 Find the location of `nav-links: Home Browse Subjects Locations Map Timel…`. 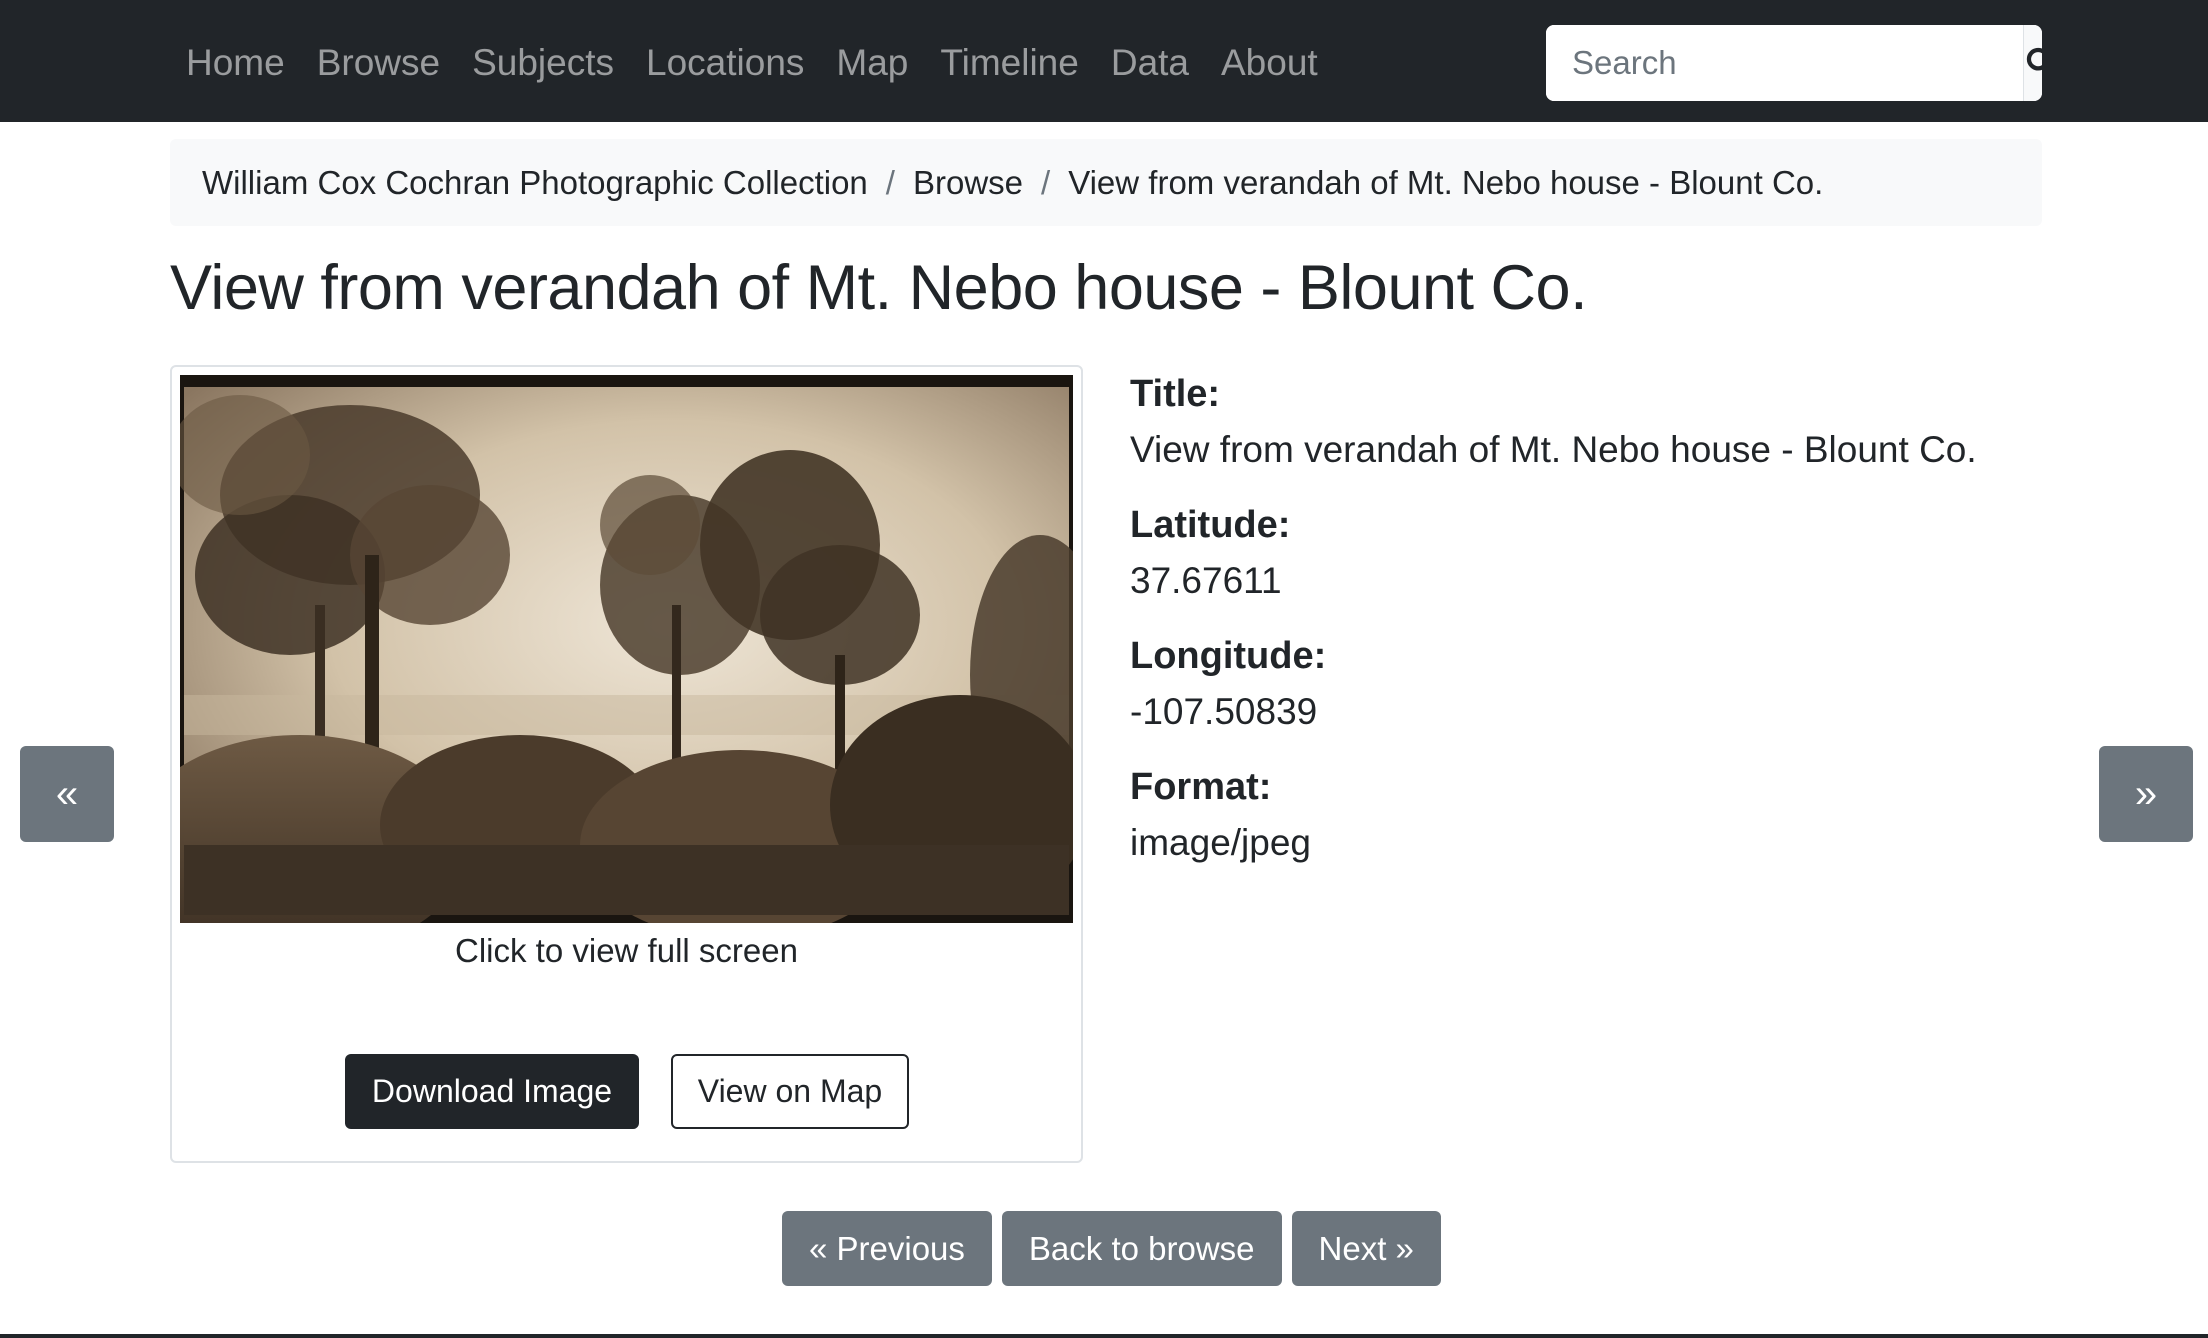

nav-links: Home Browse Subjects Locations Map Timel… is located at coordinates (752, 63).